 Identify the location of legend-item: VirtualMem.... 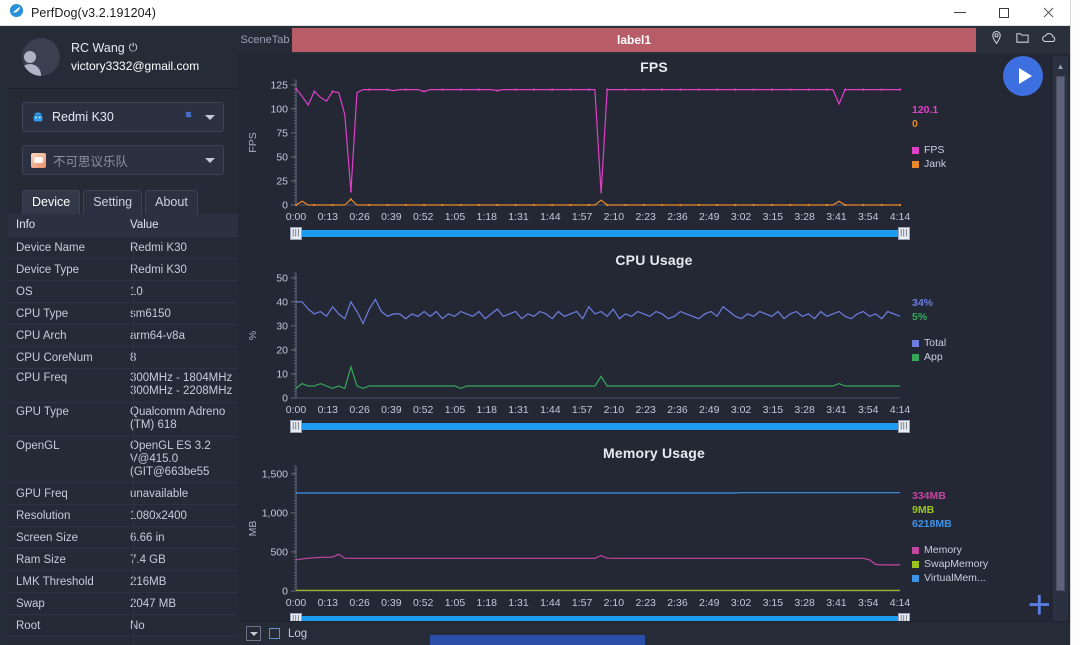
(950, 578).